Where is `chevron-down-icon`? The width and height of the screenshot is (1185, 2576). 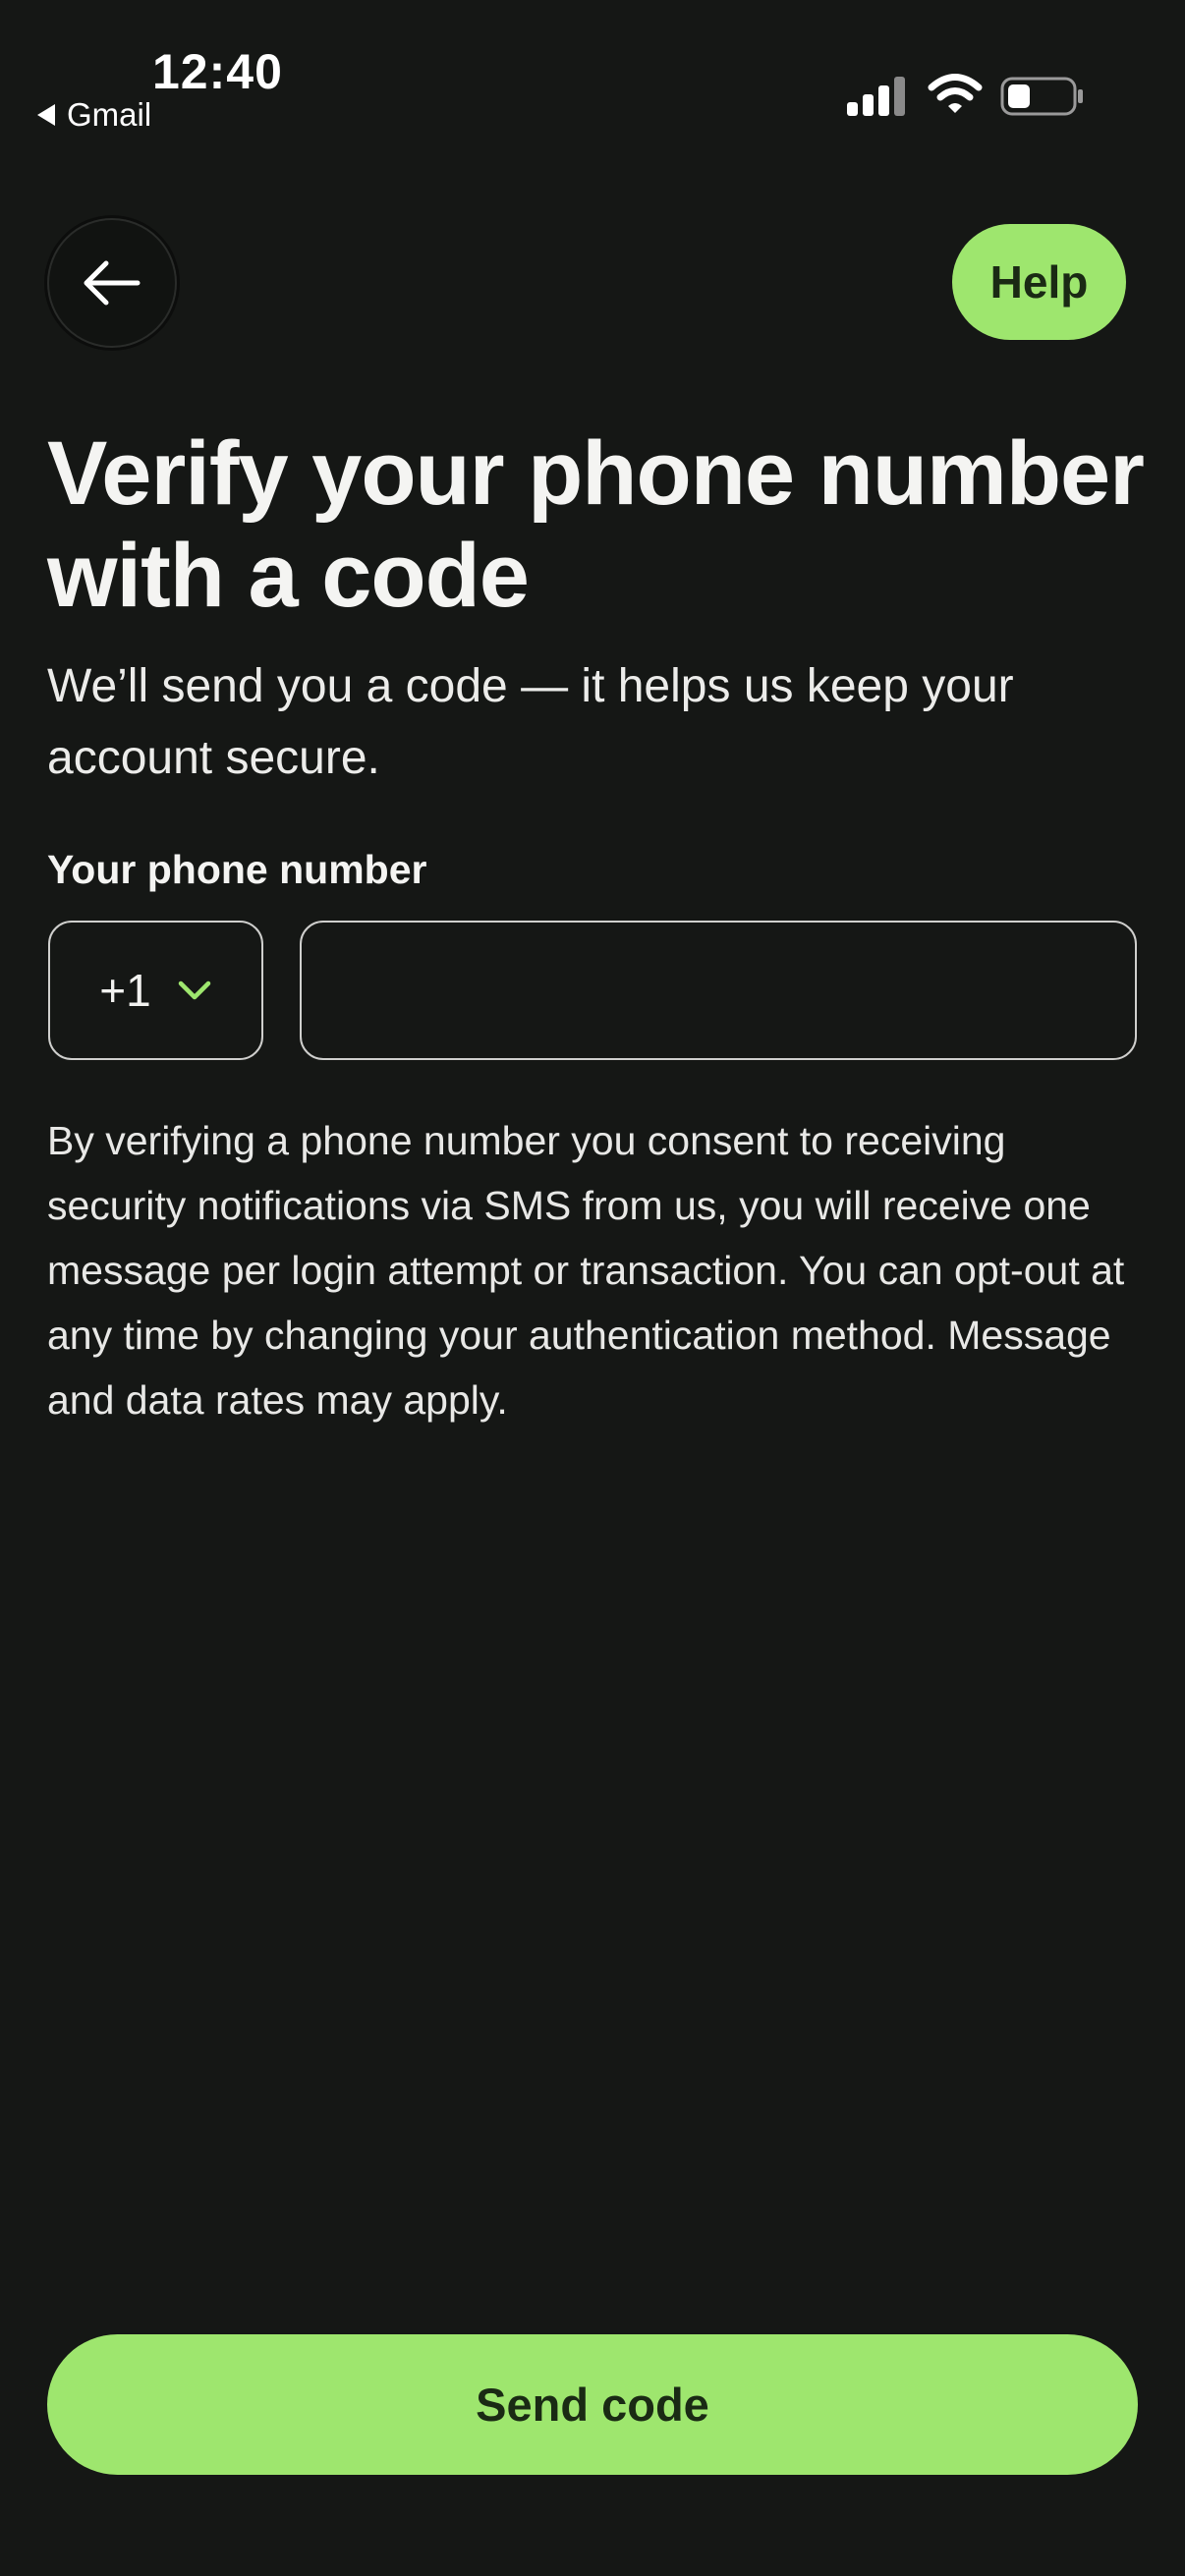
chevron-down-icon is located at coordinates (194, 990).